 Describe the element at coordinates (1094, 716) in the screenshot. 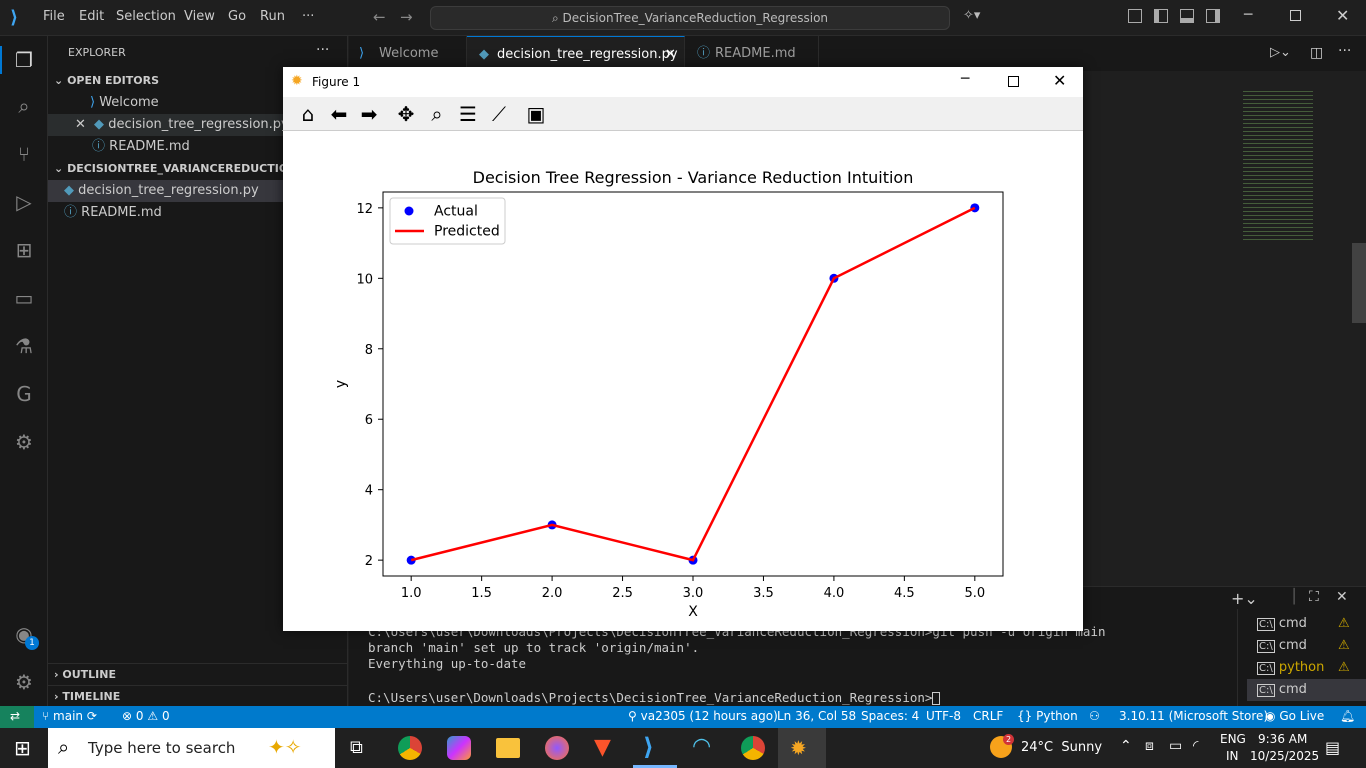

I see `copilot-status-icon: ⚇` at that location.